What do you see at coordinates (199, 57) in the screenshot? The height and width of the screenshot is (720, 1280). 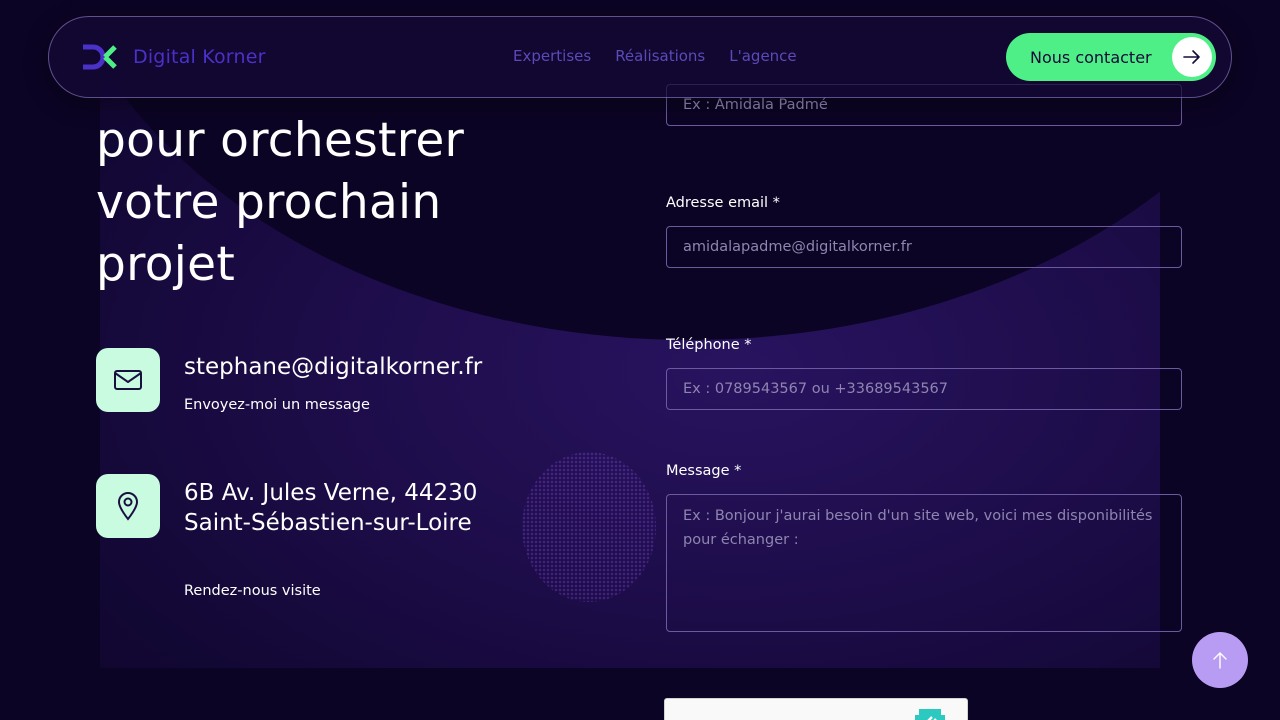 I see `logo-text: Digital Korner` at bounding box center [199, 57].